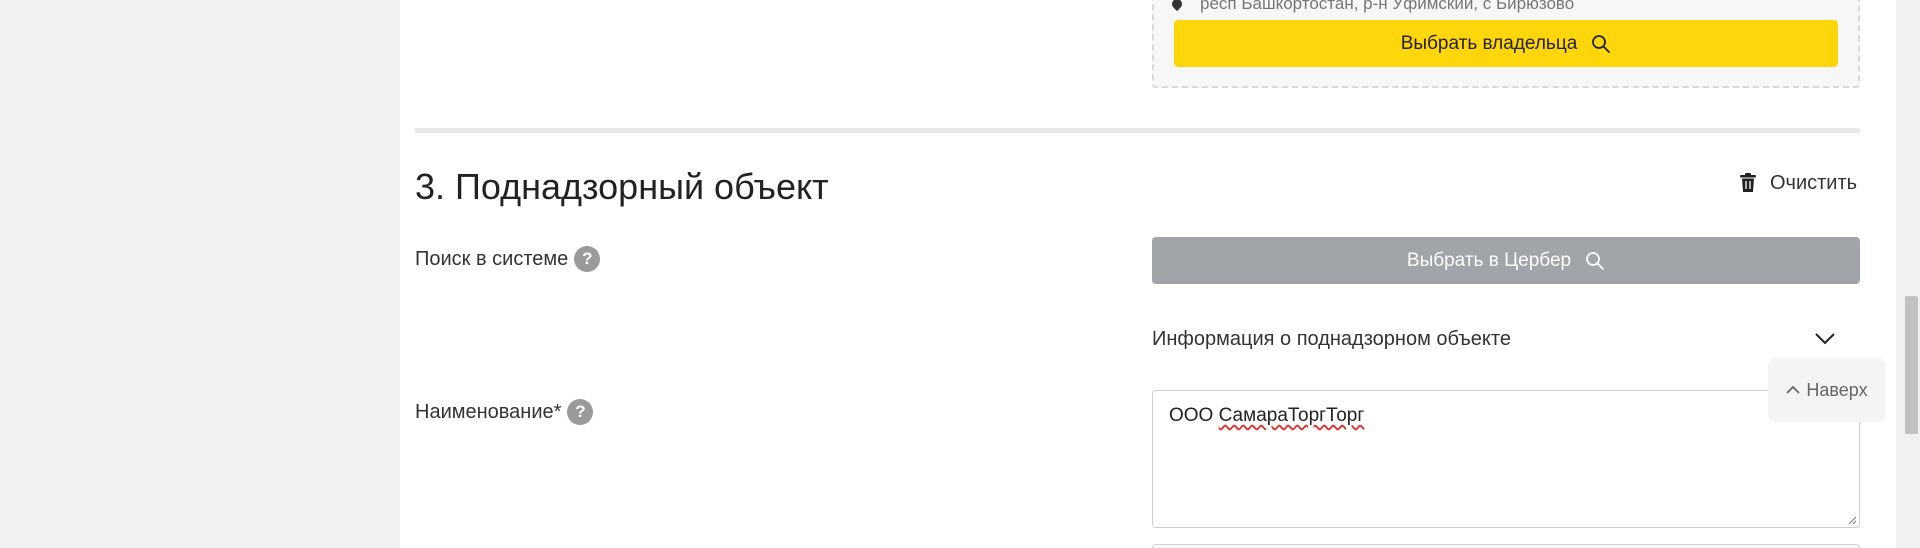 The width and height of the screenshot is (1920, 548). Describe the element at coordinates (1825, 339) in the screenshot. I see `chevron-down-icon` at that location.